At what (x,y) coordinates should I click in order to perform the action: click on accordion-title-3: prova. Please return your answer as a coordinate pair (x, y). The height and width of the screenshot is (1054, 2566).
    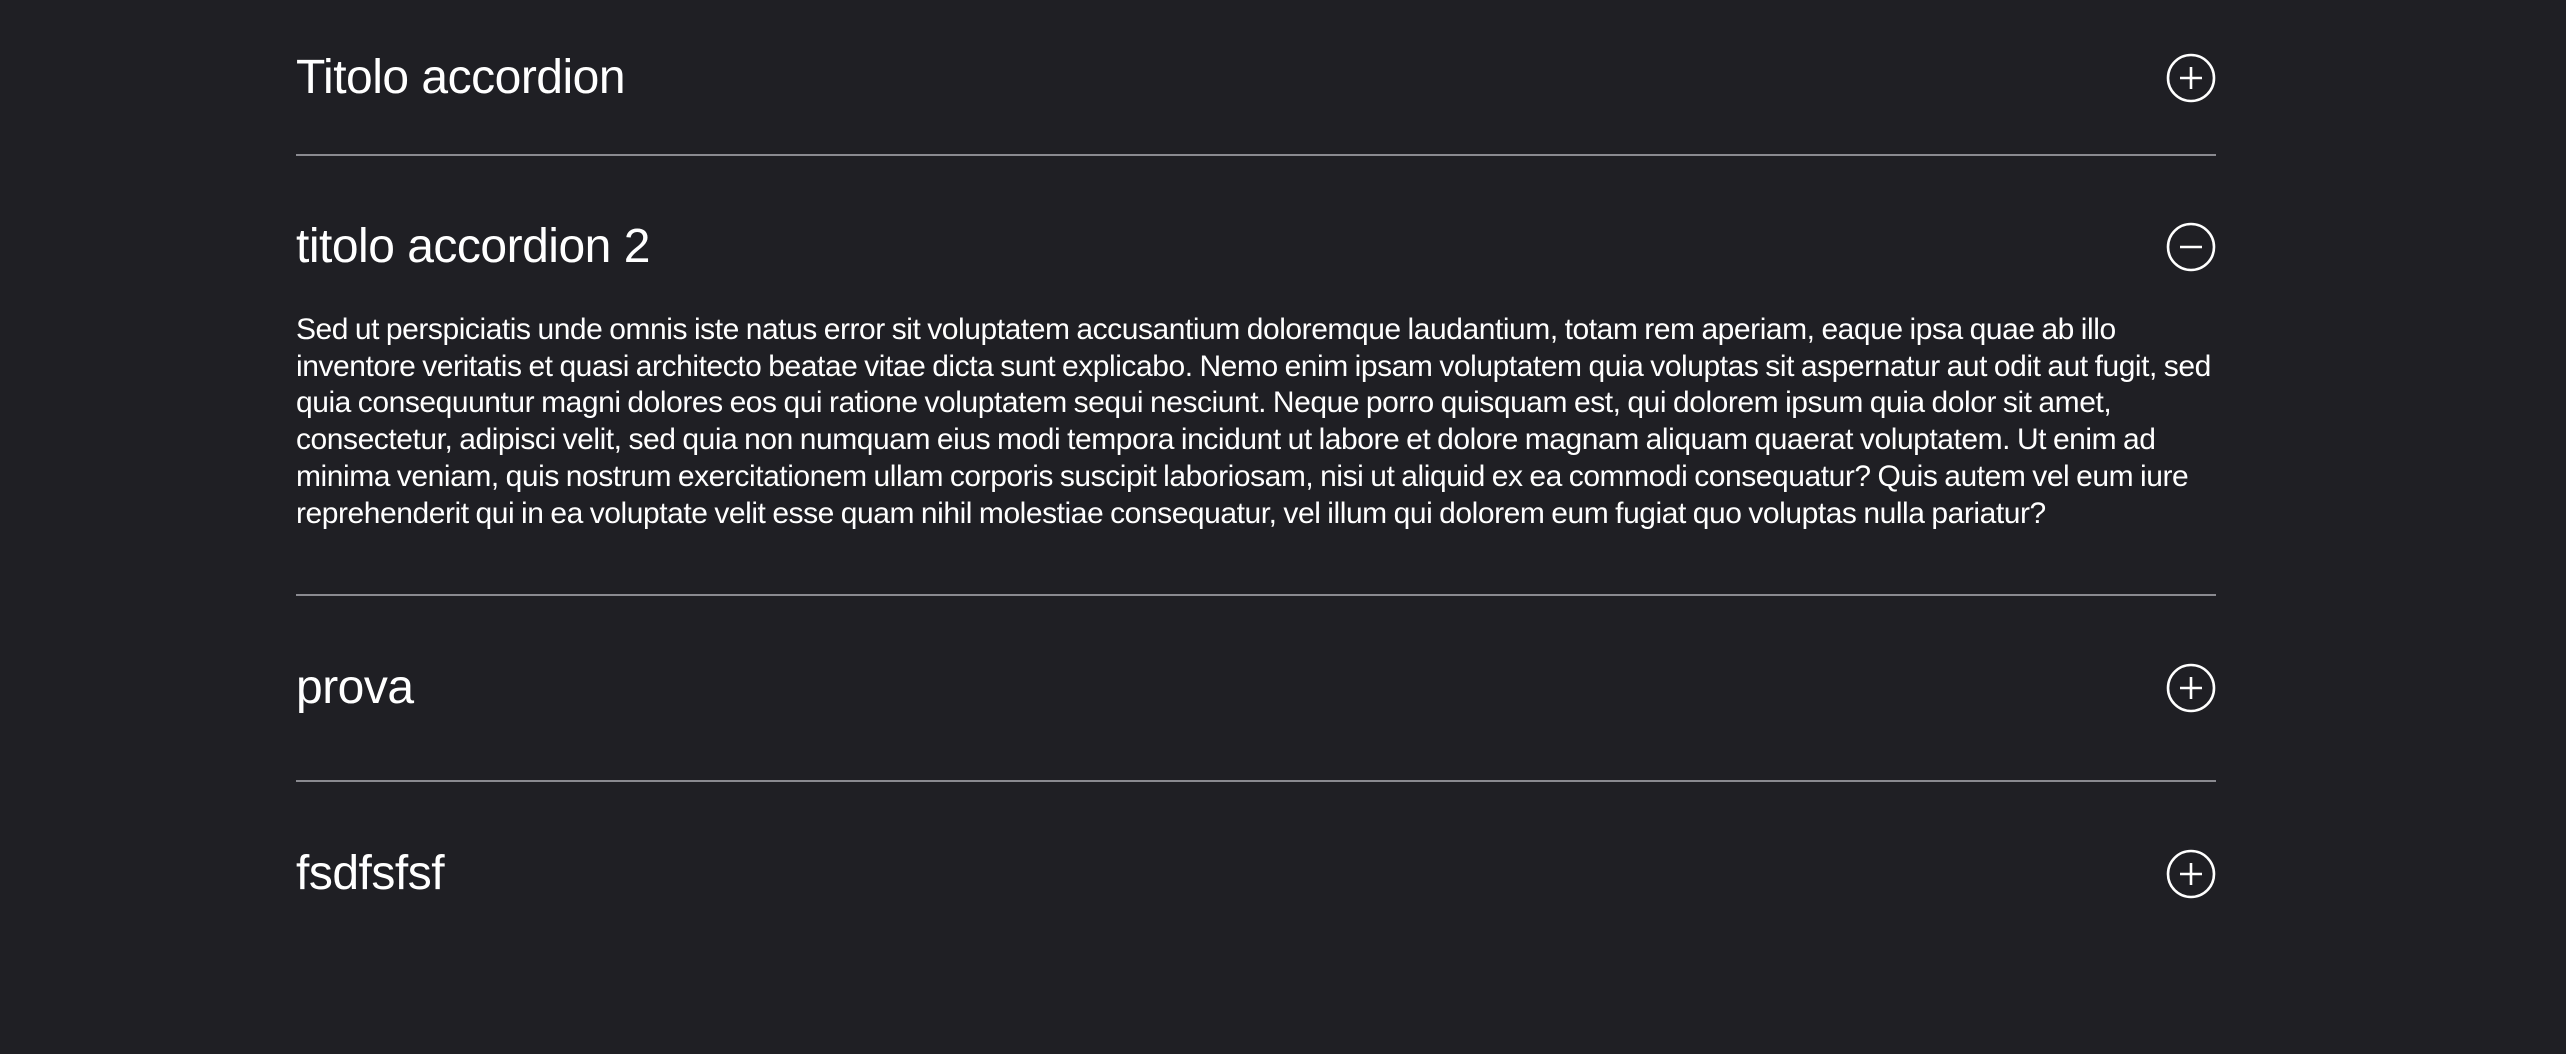
    Looking at the image, I should click on (355, 688).